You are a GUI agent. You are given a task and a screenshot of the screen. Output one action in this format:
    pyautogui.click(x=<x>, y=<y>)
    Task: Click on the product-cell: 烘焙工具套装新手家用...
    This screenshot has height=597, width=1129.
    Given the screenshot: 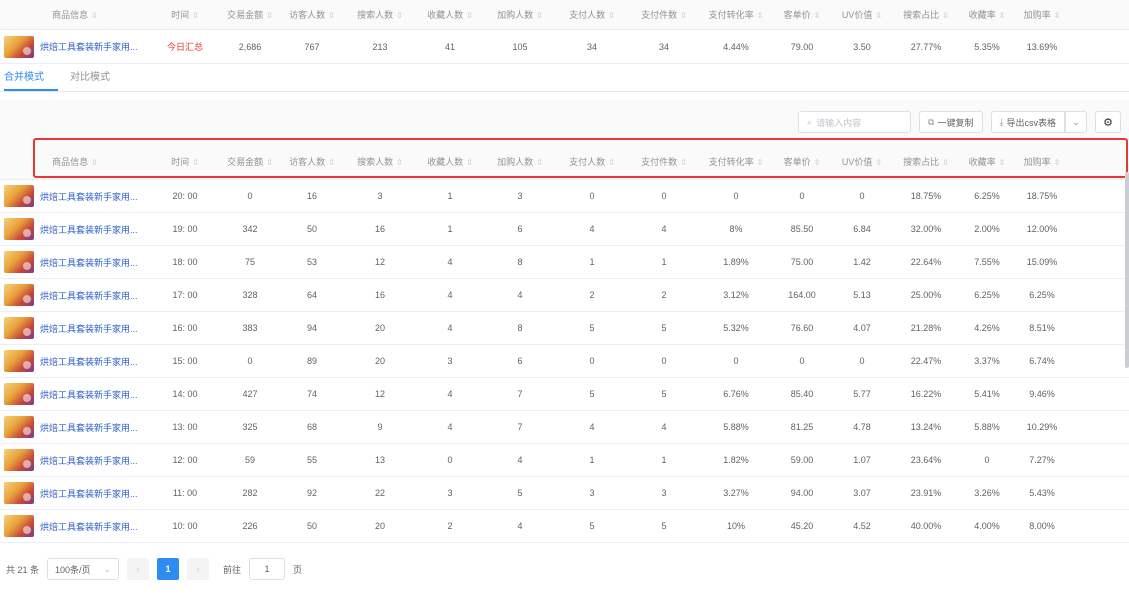 What is the action you would take?
    pyautogui.click(x=75, y=46)
    